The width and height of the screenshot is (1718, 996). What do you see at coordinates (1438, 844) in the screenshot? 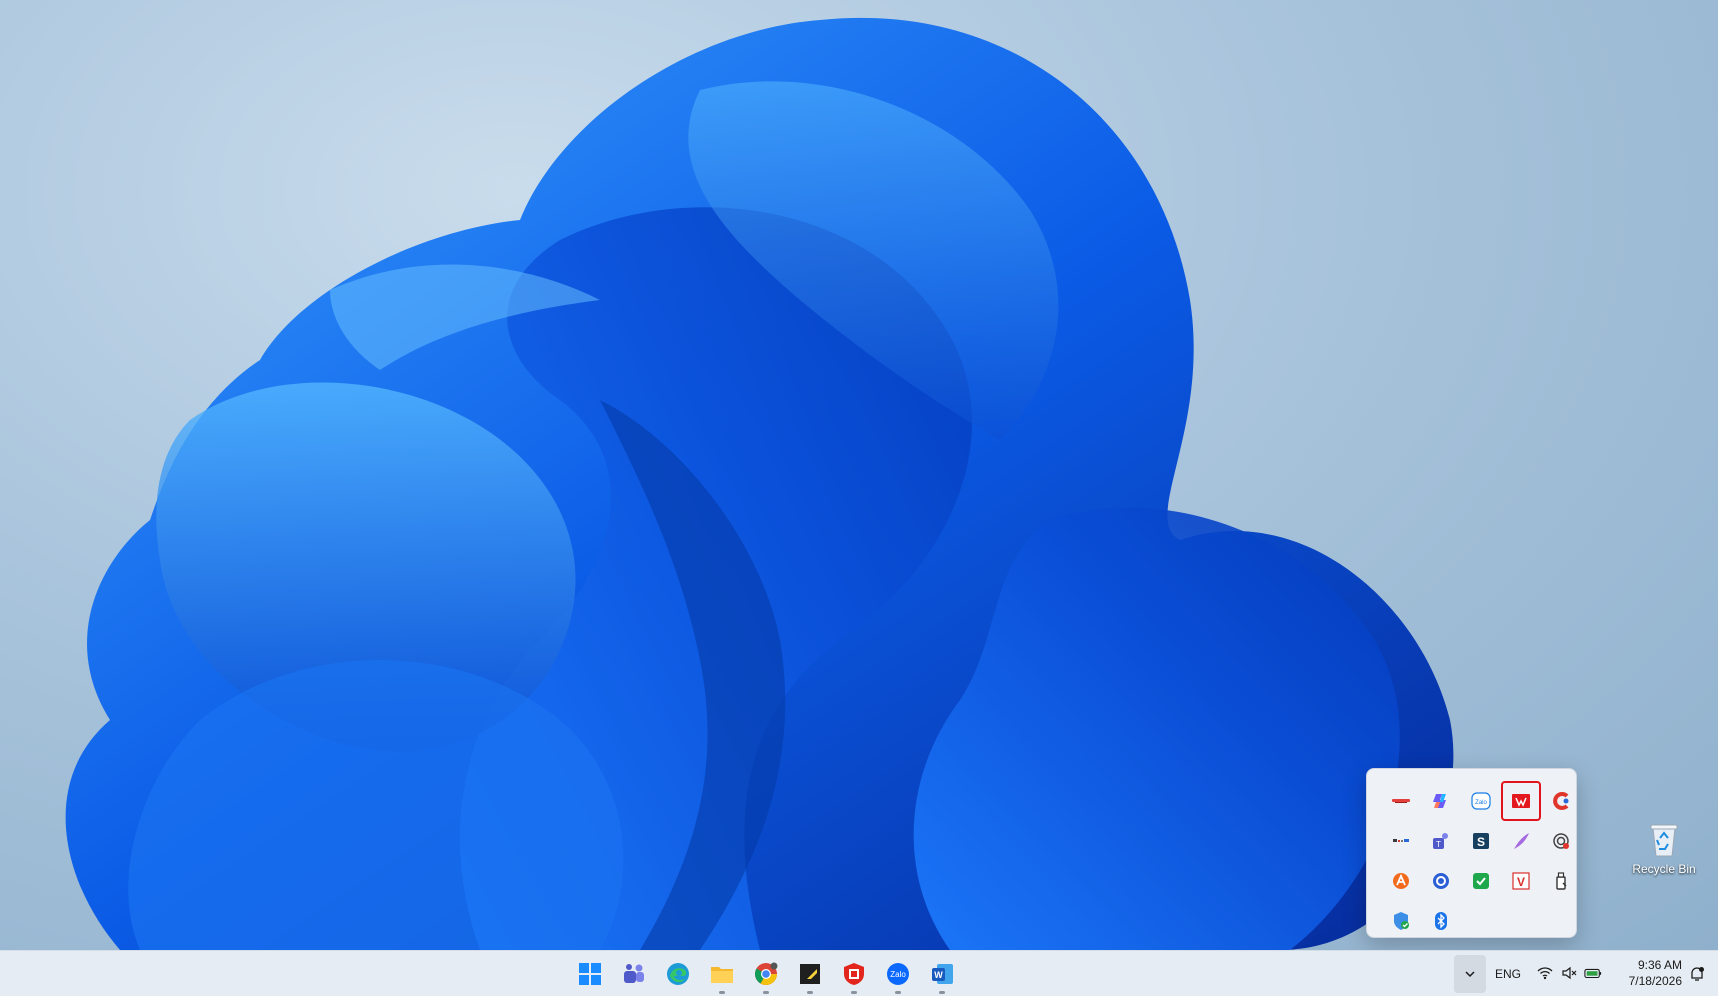
I see `svg-text: T` at bounding box center [1438, 844].